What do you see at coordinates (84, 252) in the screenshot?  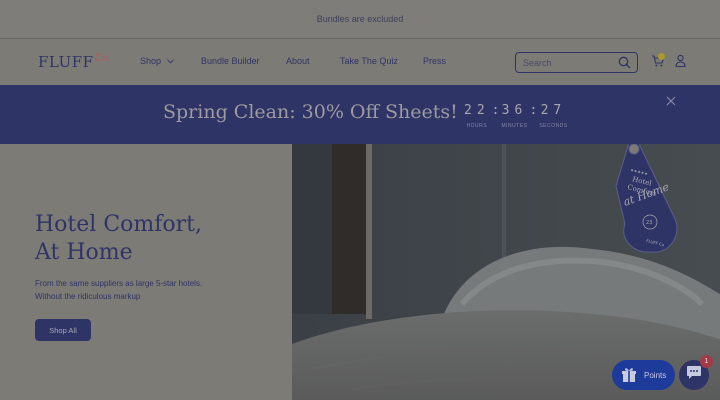 I see `hero-title-line-2: At Home` at bounding box center [84, 252].